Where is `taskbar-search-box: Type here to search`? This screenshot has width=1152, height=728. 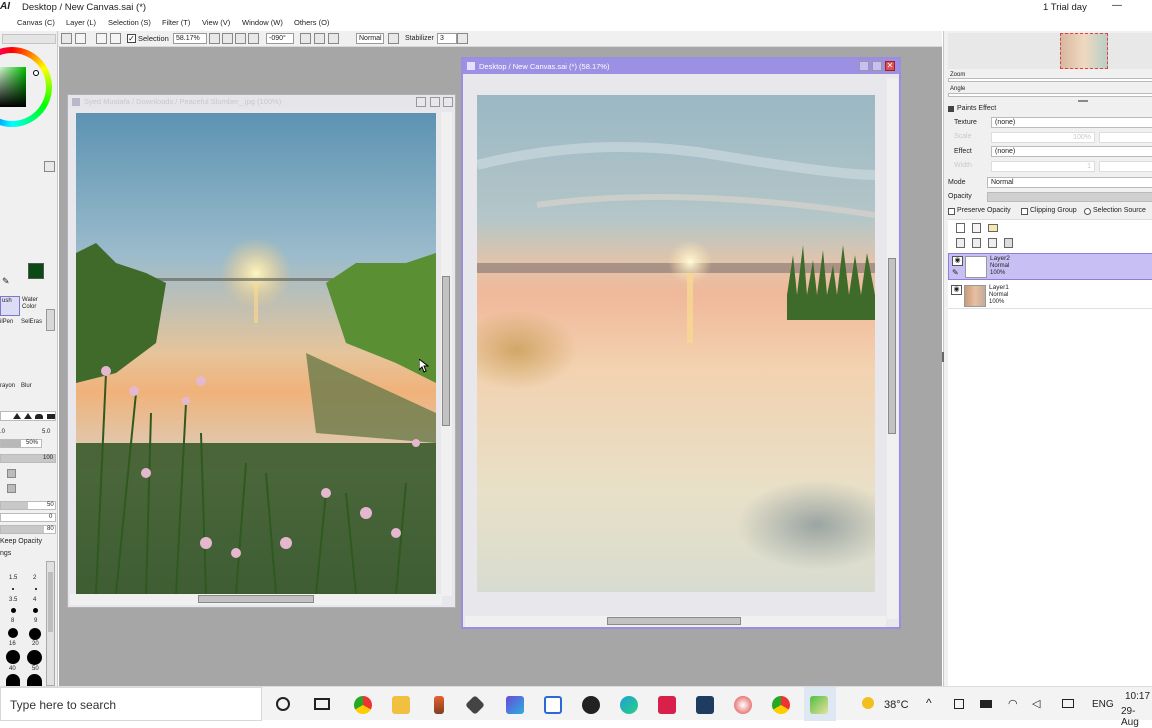
taskbar-search-box: Type here to search is located at coordinates (131, 704).